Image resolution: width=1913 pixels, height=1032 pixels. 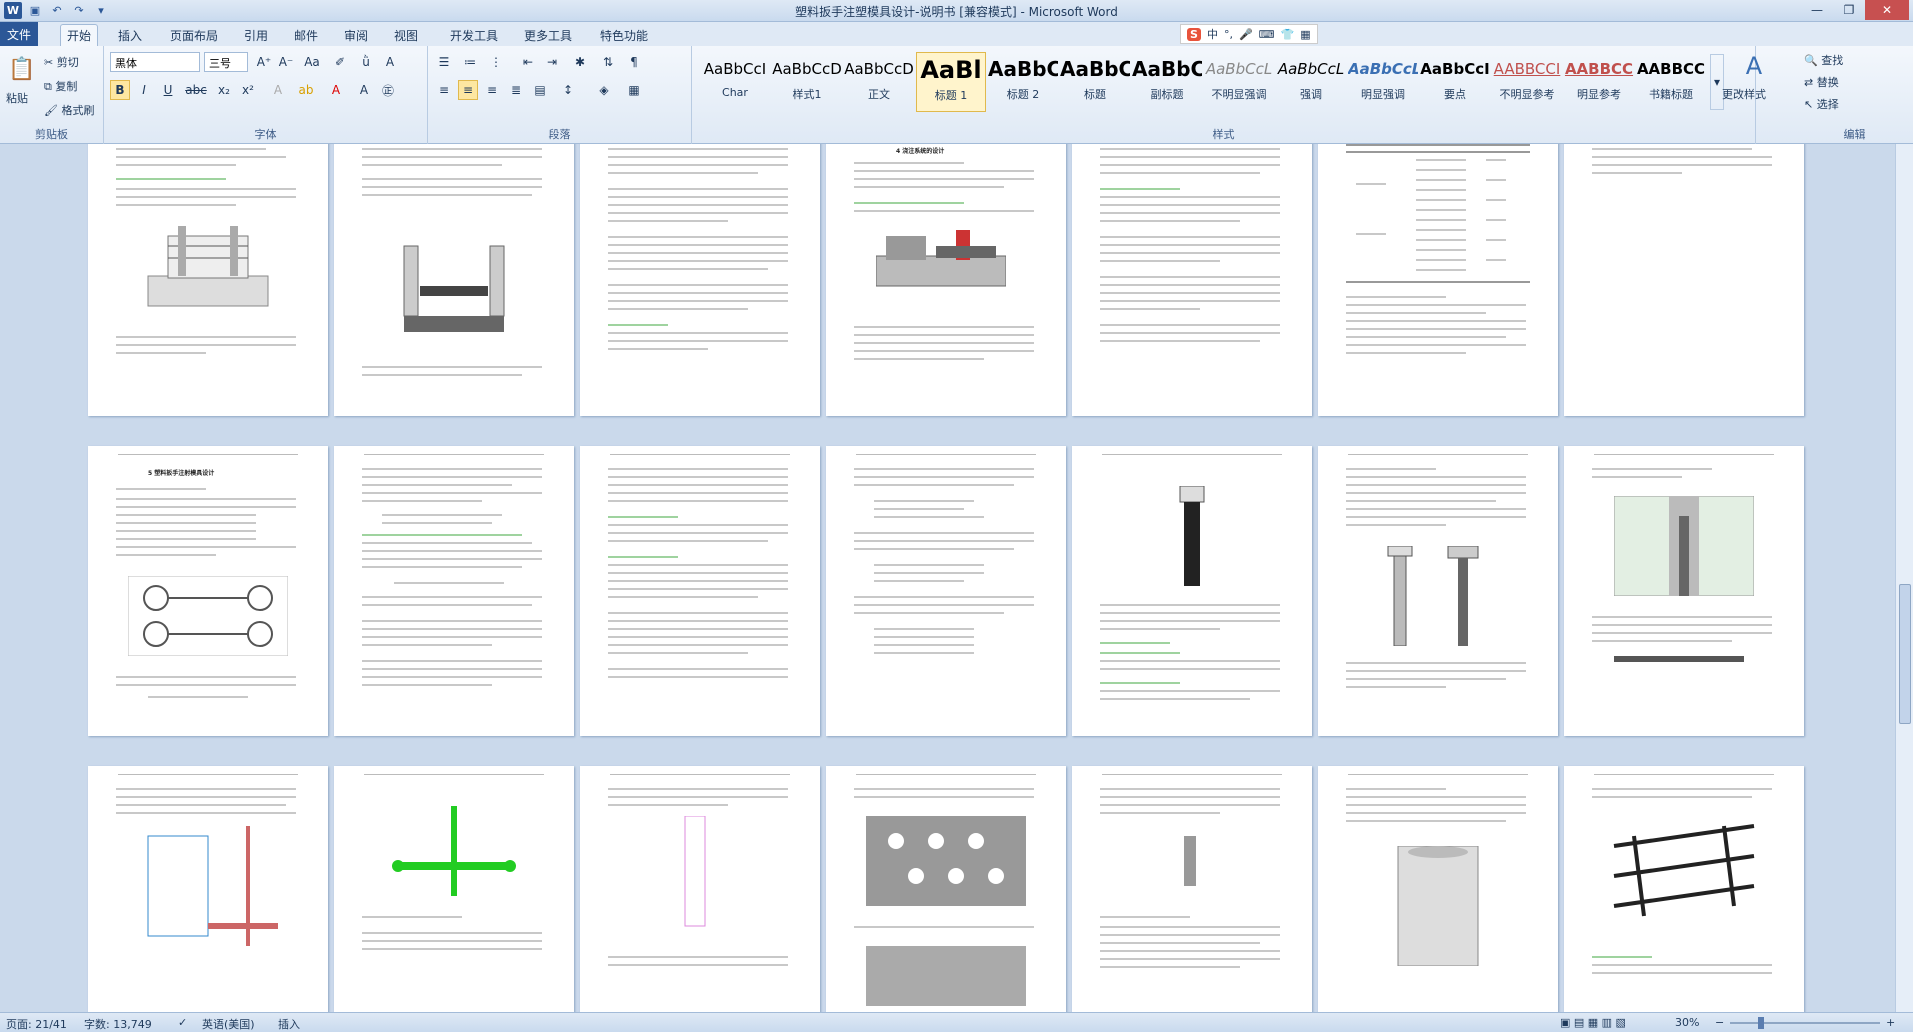 What do you see at coordinates (516, 90) in the screenshot?
I see `justify-icon: ≣` at bounding box center [516, 90].